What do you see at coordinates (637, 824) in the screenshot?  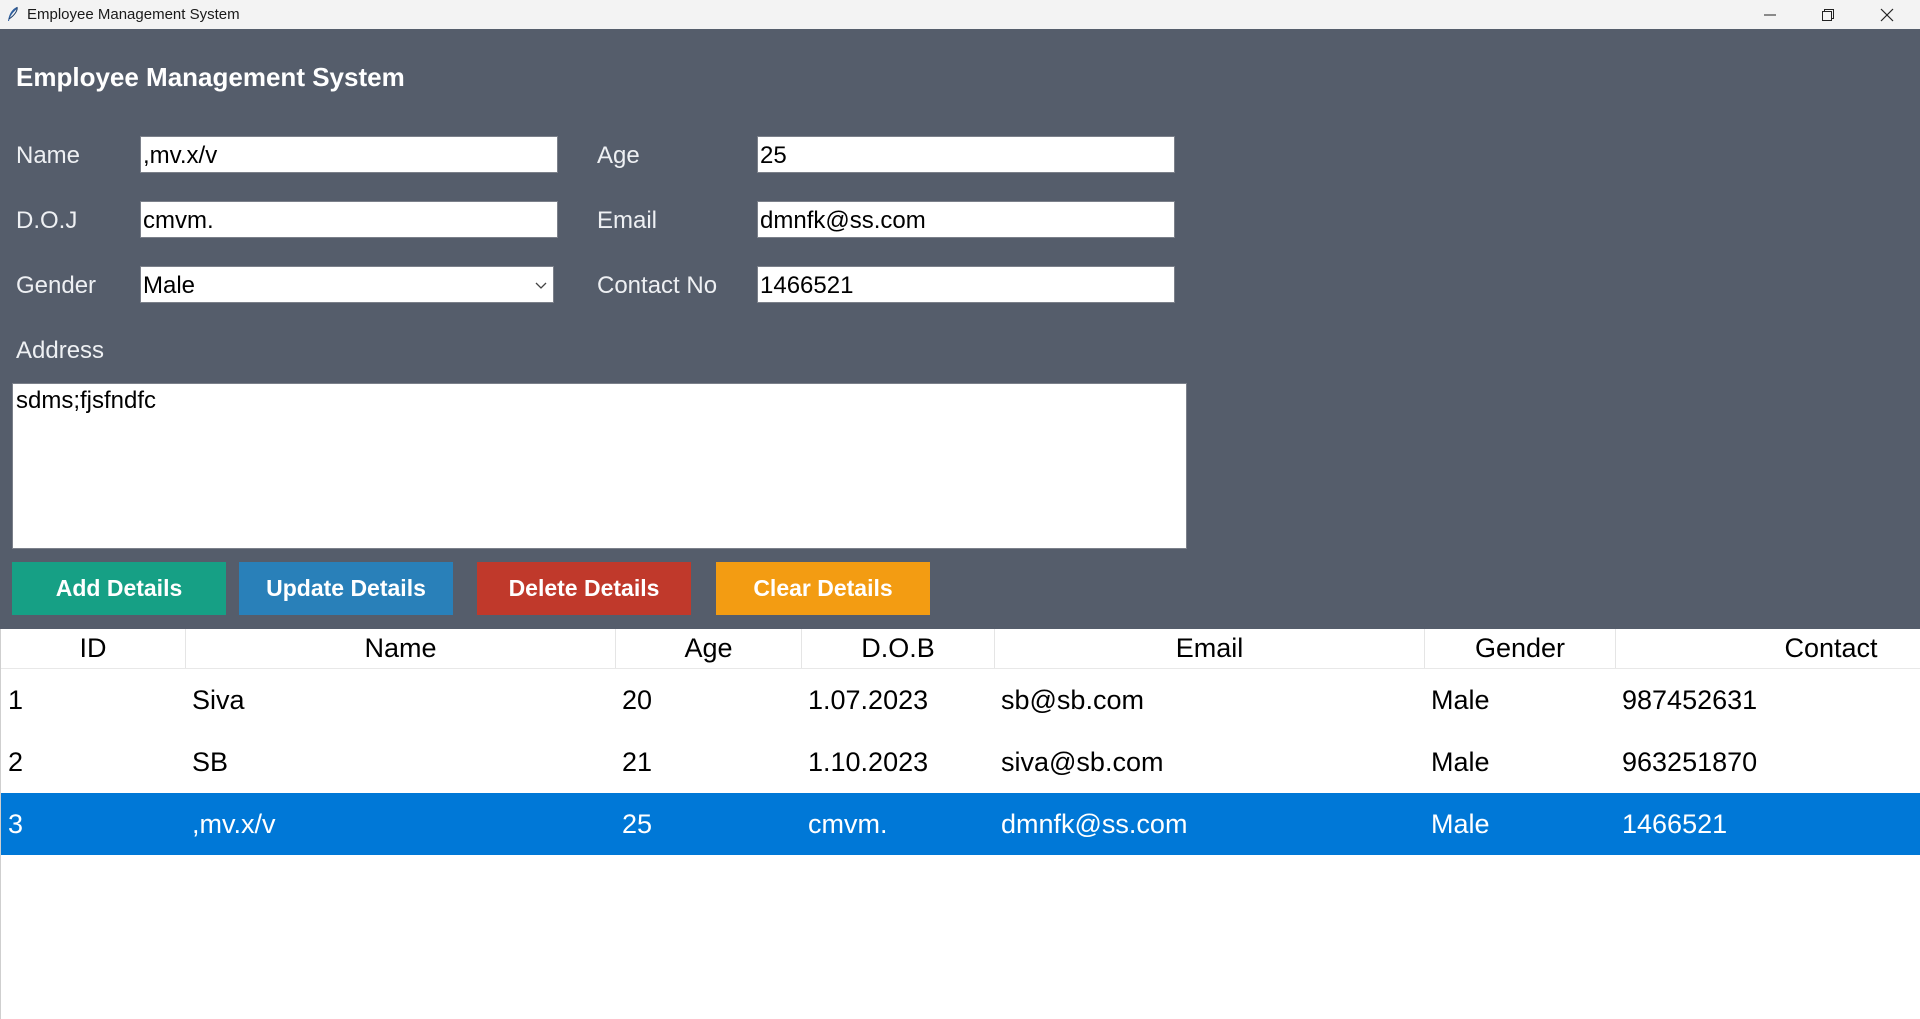 I see `cell-age: 25` at bounding box center [637, 824].